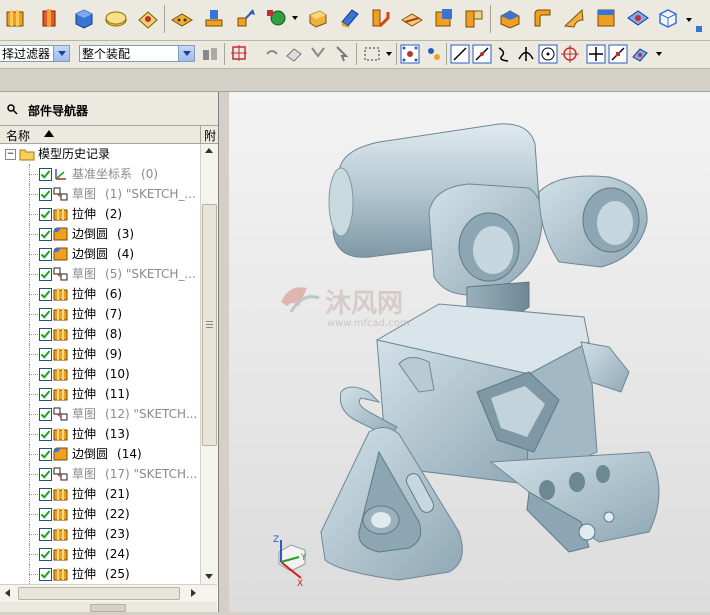  I want to click on arc-center-icon, so click(548, 54).